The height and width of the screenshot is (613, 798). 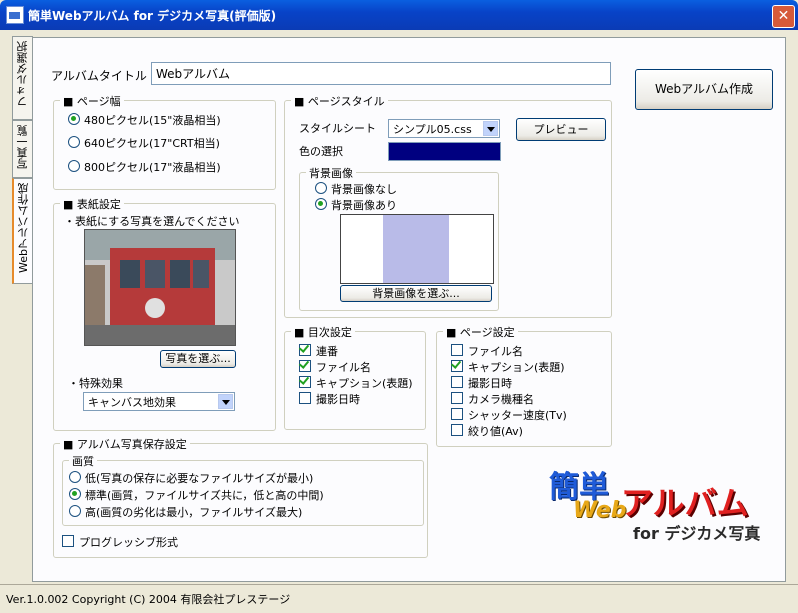 I want to click on logo-album: アルバム, so click(x=685, y=503).